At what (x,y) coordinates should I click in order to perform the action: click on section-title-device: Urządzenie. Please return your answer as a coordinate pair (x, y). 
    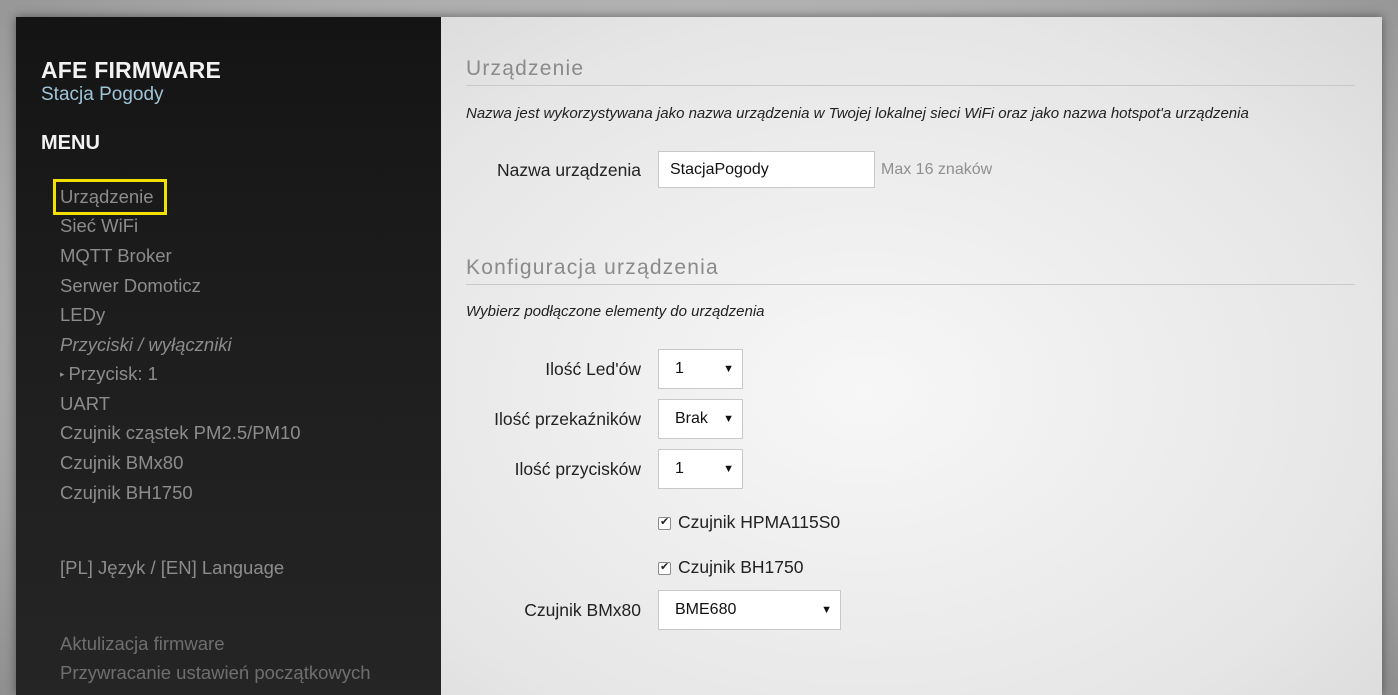
    Looking at the image, I should click on (910, 71).